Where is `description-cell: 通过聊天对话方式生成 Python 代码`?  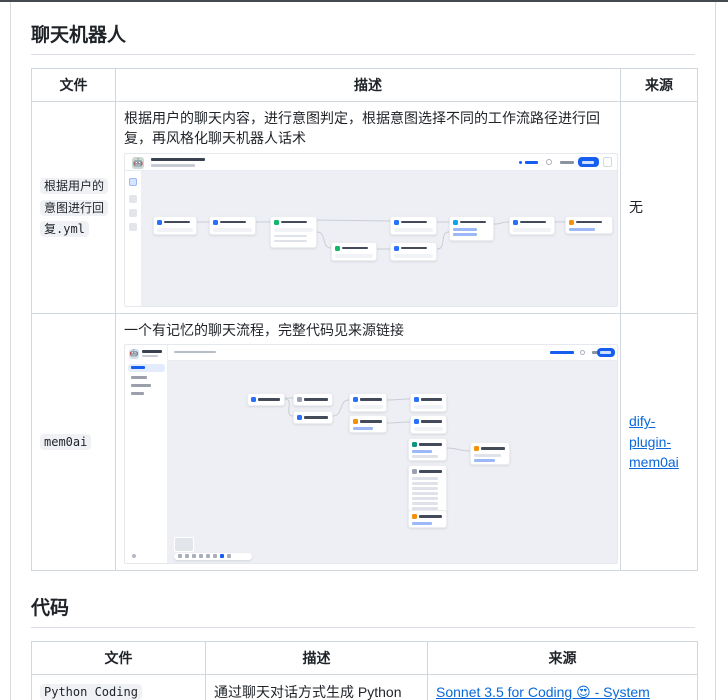
description-cell: 通过聊天对话方式生成 Python 代码 is located at coordinates (316, 686).